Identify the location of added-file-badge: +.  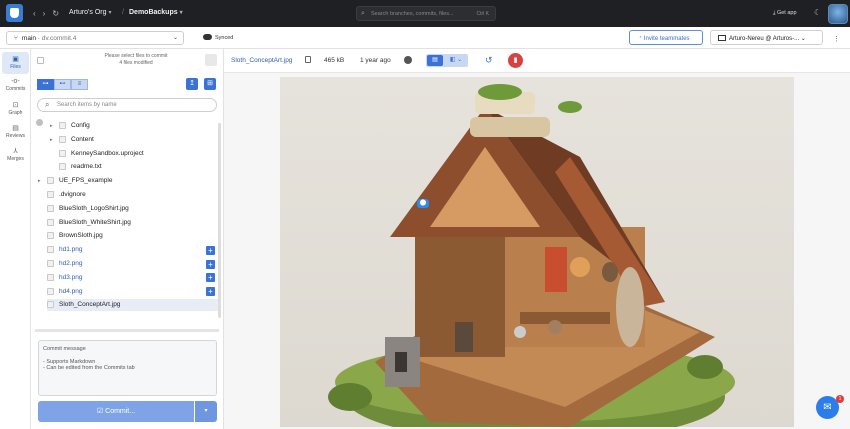
(210, 264).